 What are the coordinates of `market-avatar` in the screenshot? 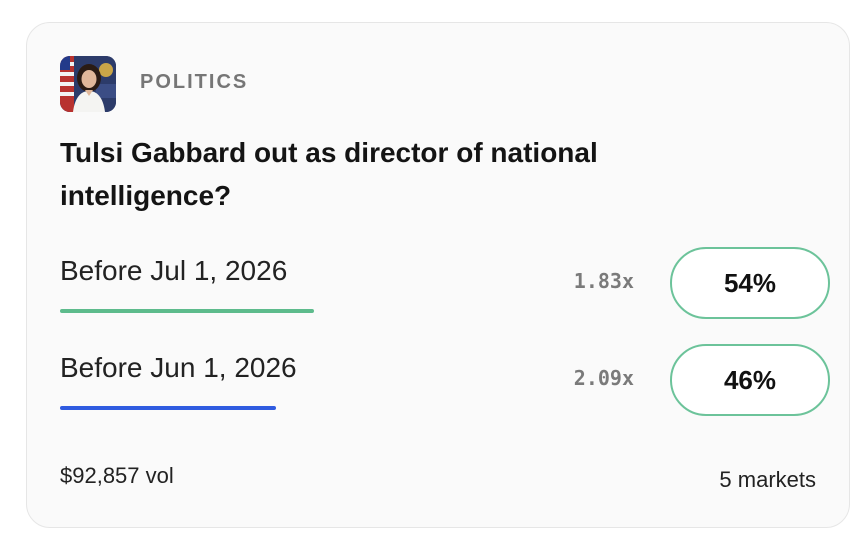 It's located at (88, 84).